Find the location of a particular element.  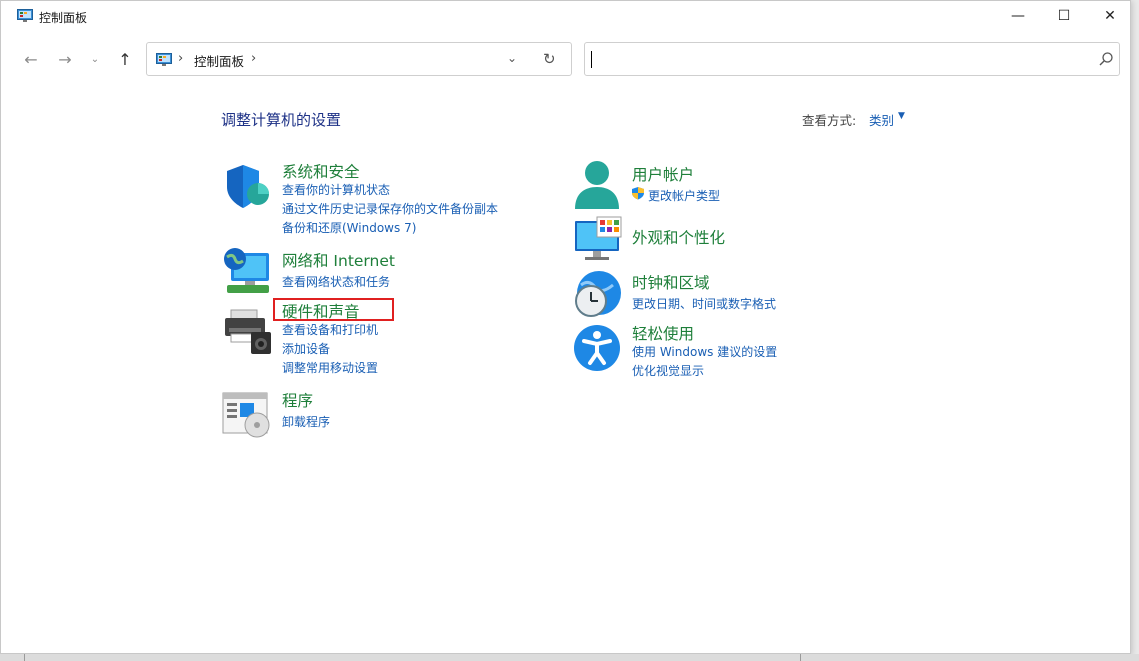

minimize-icon: — is located at coordinates (1018, 16).